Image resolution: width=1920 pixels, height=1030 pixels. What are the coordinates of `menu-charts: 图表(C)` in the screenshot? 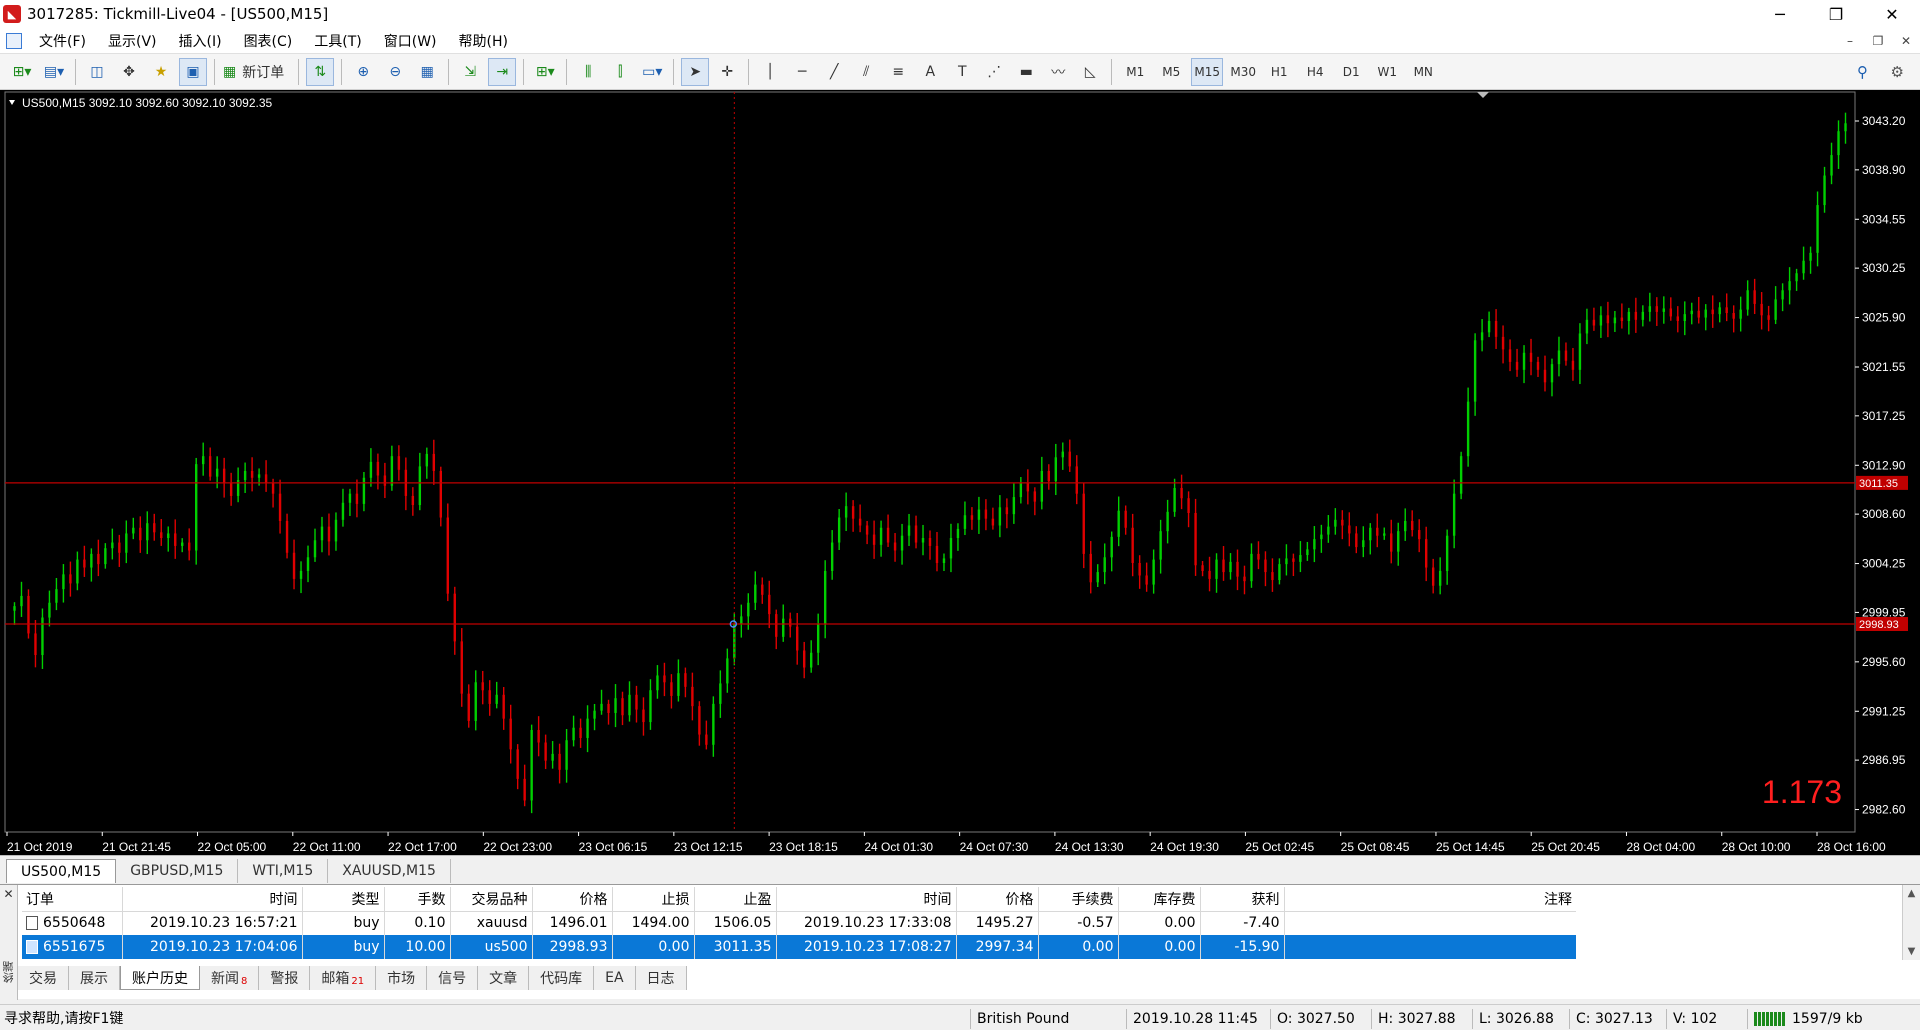 It's located at (268, 41).